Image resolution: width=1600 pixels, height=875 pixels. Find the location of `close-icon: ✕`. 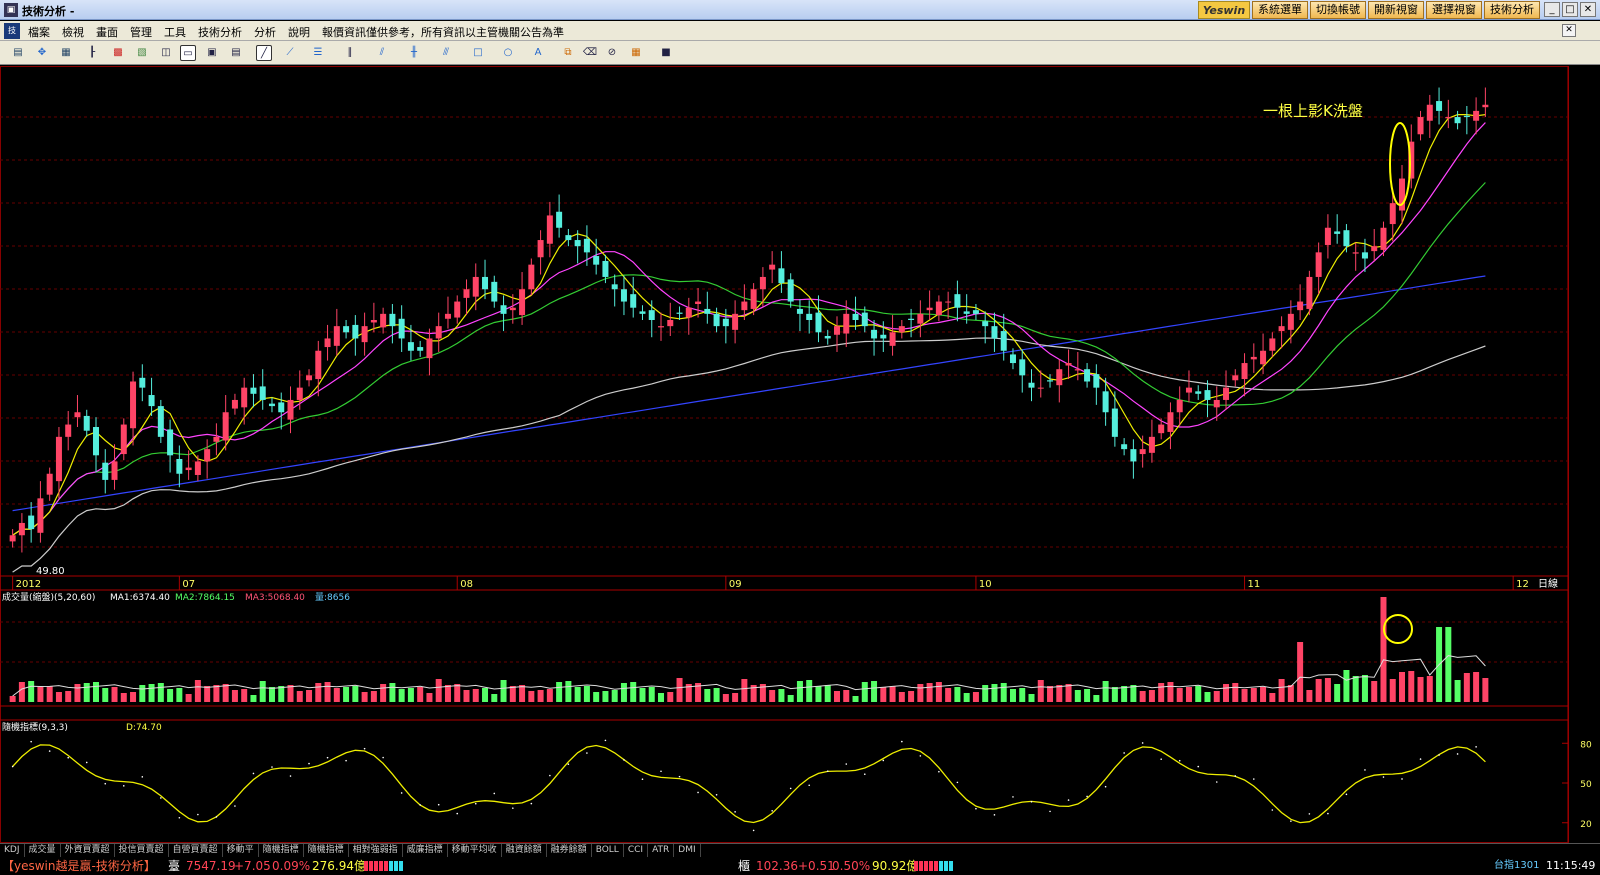

close-icon: ✕ is located at coordinates (1588, 9).